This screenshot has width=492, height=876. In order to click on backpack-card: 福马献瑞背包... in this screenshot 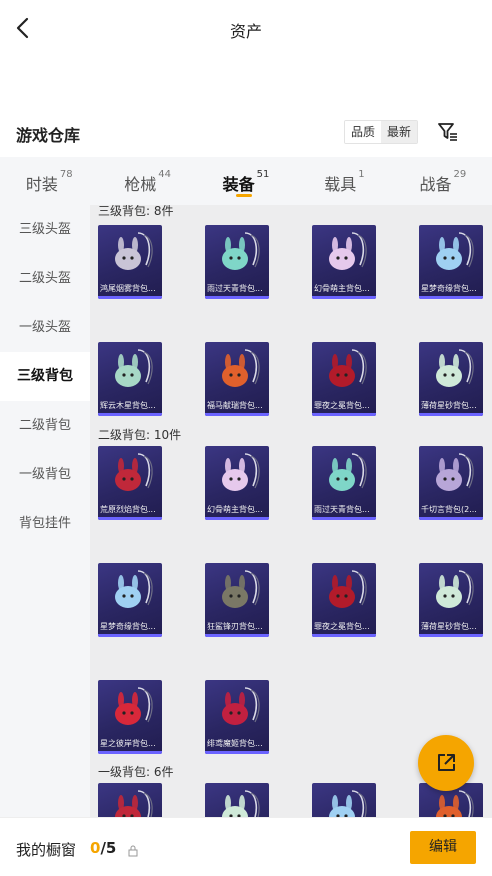, I will do `click(237, 379)`.